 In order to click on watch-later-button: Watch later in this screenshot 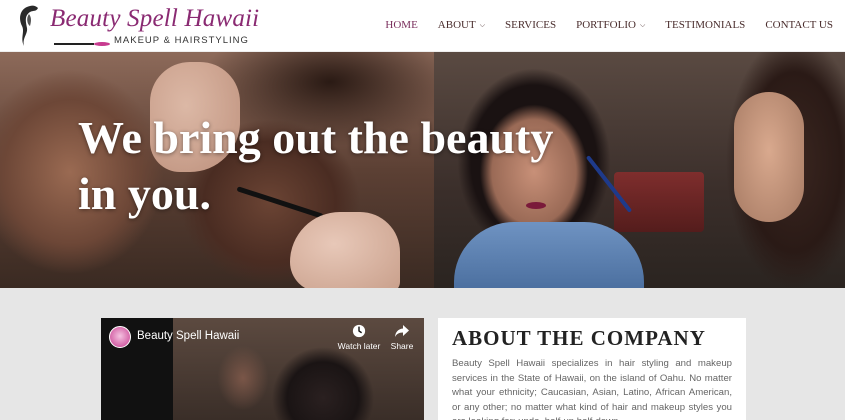, I will do `click(359, 337)`.